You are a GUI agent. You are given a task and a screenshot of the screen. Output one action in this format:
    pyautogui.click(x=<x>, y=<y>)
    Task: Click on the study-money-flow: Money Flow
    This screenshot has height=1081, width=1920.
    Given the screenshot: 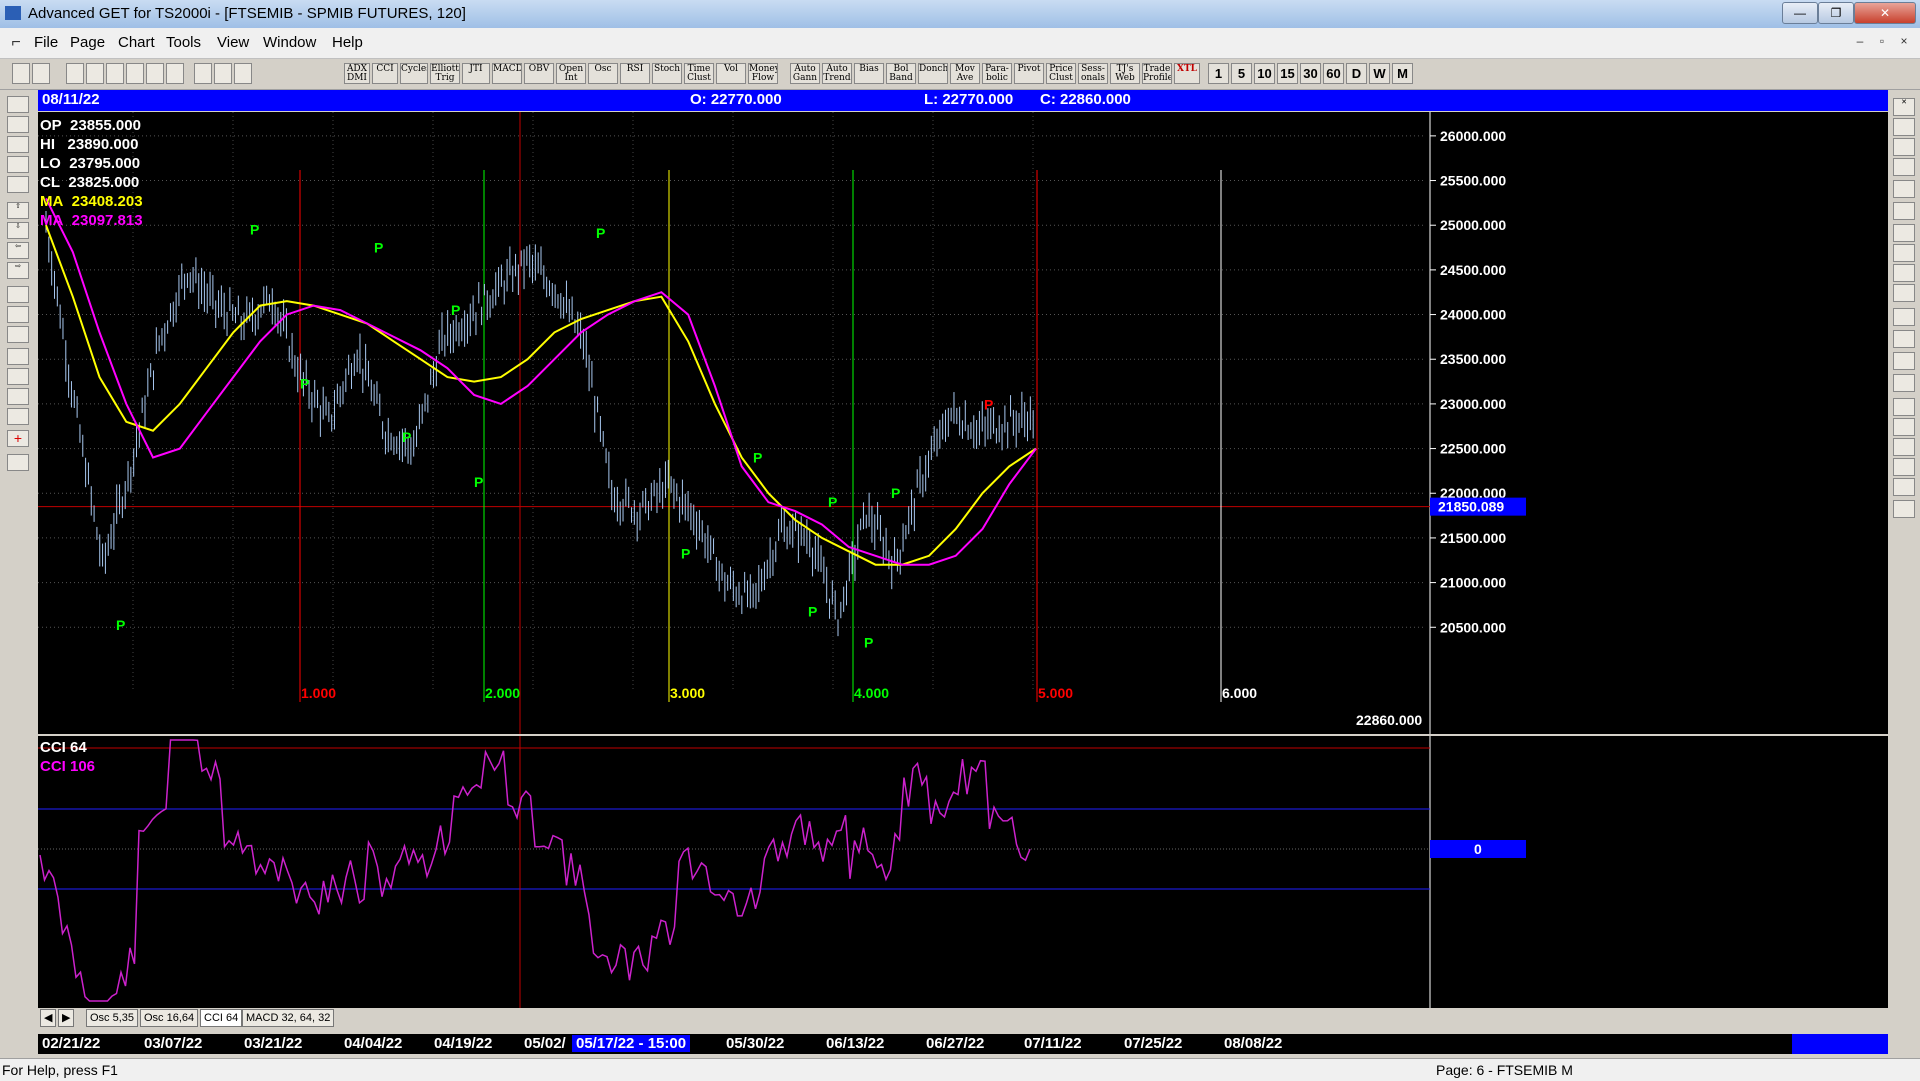 What is the action you would take?
    pyautogui.click(x=763, y=73)
    